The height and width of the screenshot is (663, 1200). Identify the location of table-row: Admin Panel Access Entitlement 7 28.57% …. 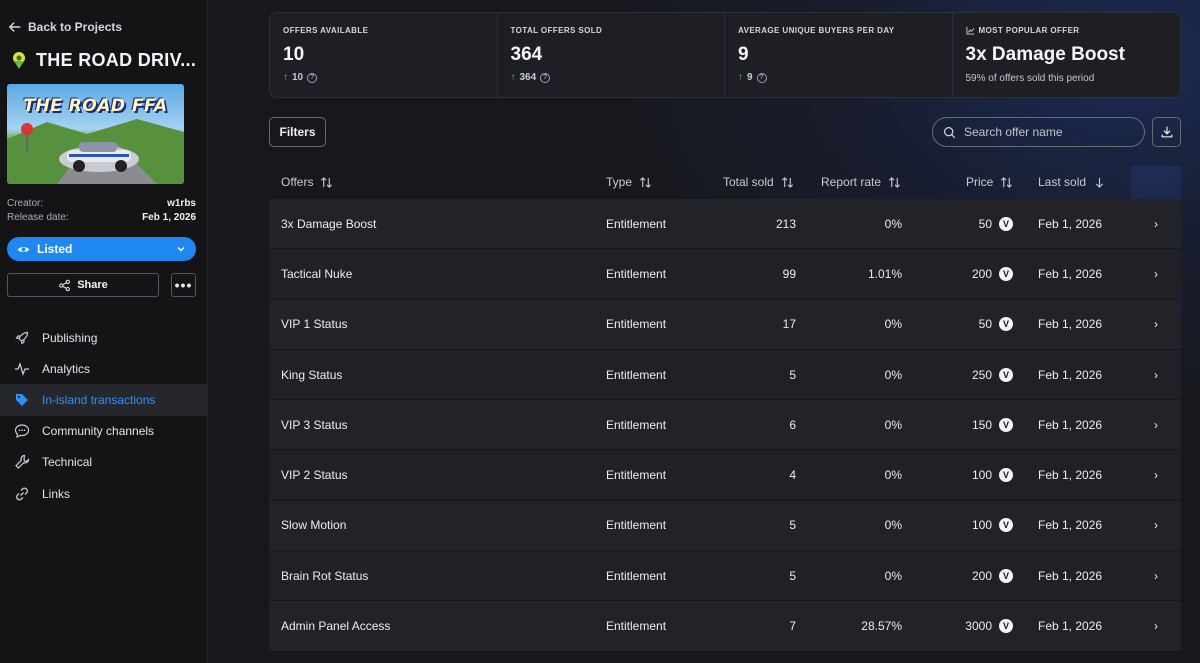
(725, 626).